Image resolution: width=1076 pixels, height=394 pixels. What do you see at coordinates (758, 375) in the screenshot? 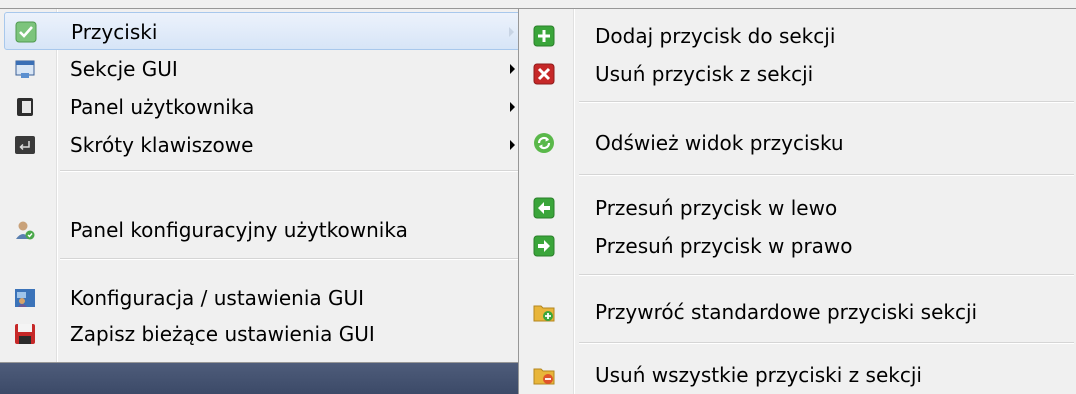
I see `menu-item-label: Usuń wszystkie przyciski z sekcji` at bounding box center [758, 375].